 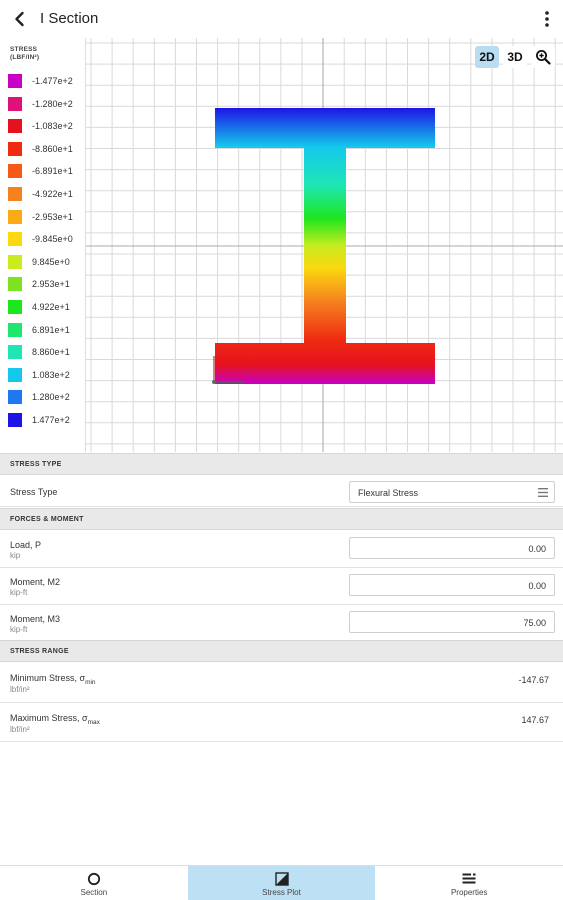 I want to click on legend-label: 1.477e+2, so click(x=51, y=420).